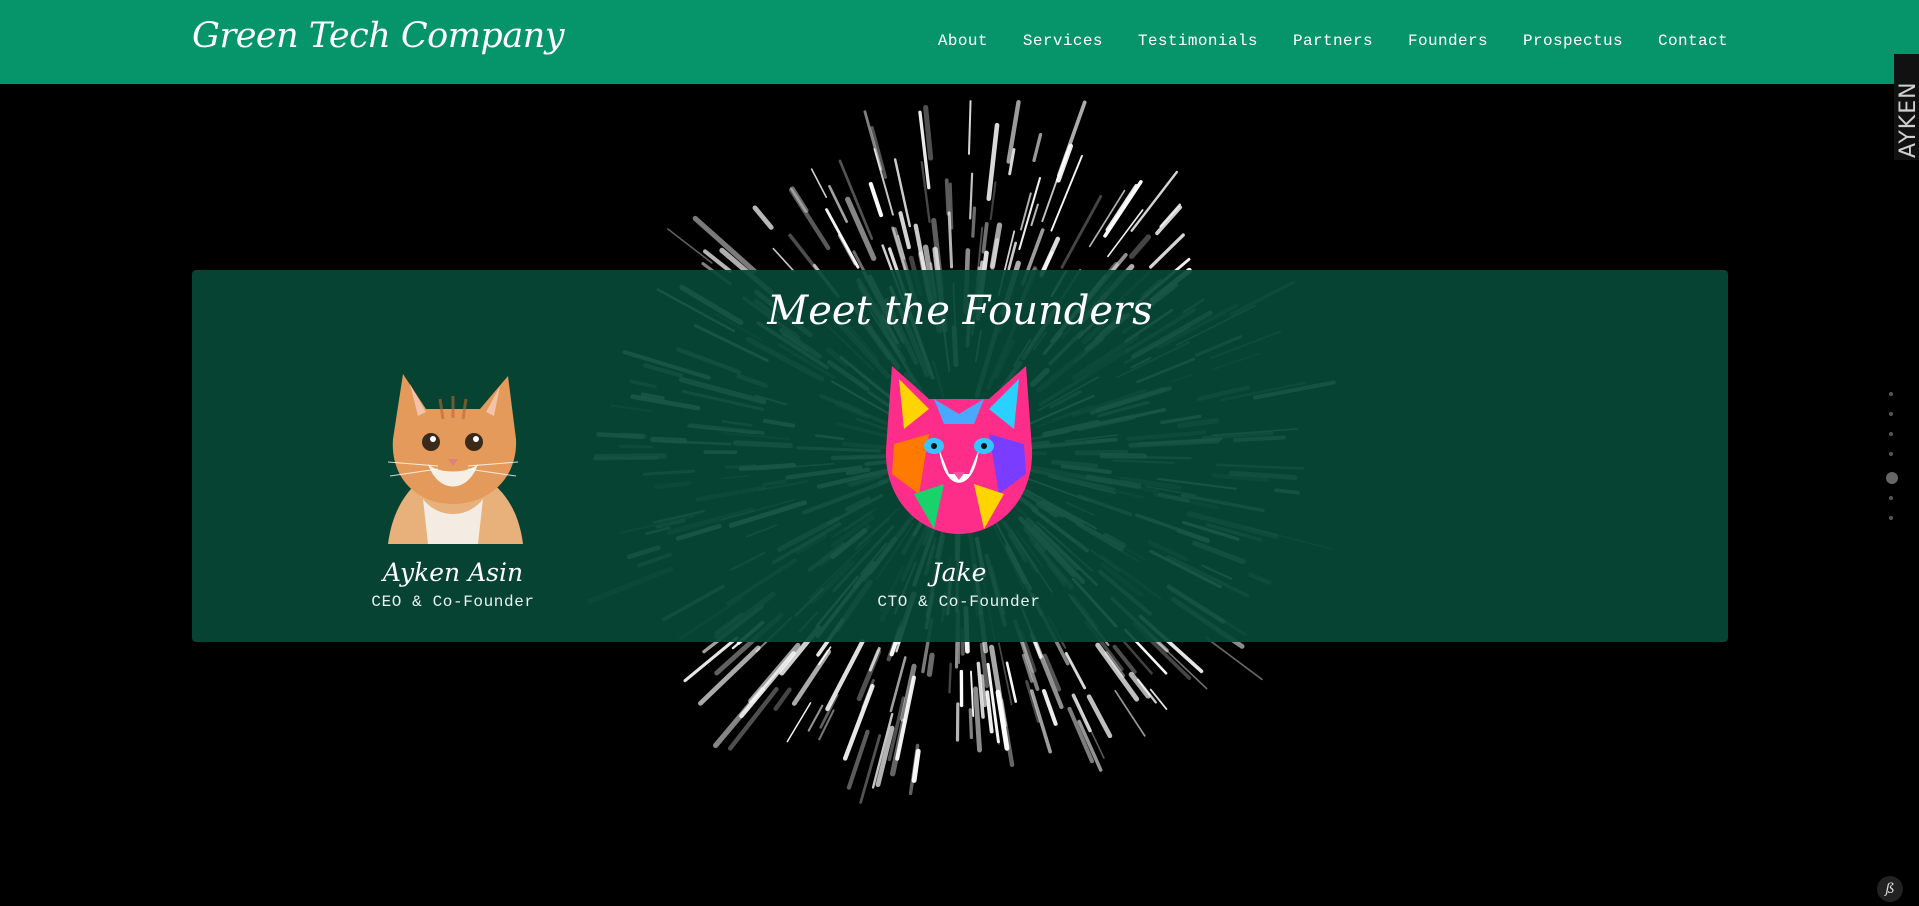 The image size is (1919, 906). I want to click on brand-logo: Green Tech Company, so click(378, 36).